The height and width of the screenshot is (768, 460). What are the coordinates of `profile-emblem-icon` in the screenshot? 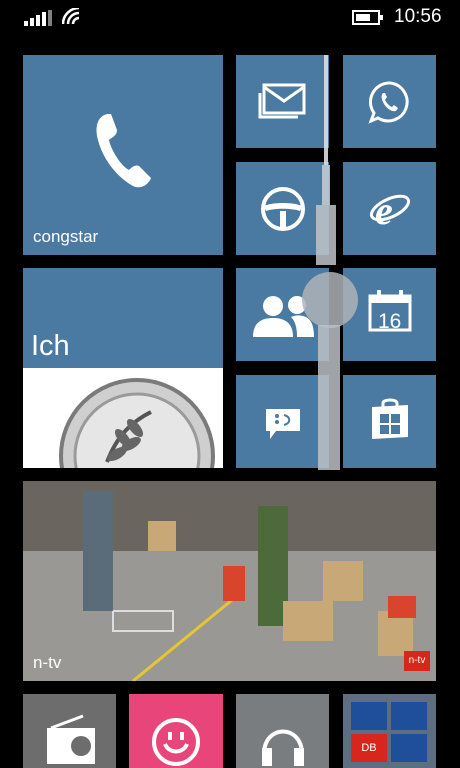 It's located at (137, 423).